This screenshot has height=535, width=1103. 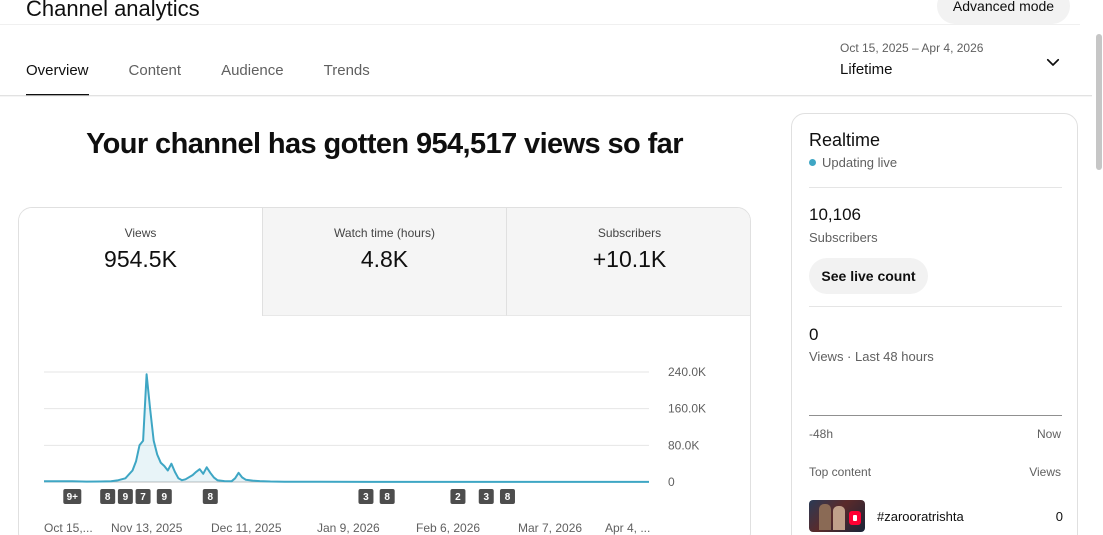 What do you see at coordinates (814, 334) in the screenshot?
I see `realtime-views-count: 0` at bounding box center [814, 334].